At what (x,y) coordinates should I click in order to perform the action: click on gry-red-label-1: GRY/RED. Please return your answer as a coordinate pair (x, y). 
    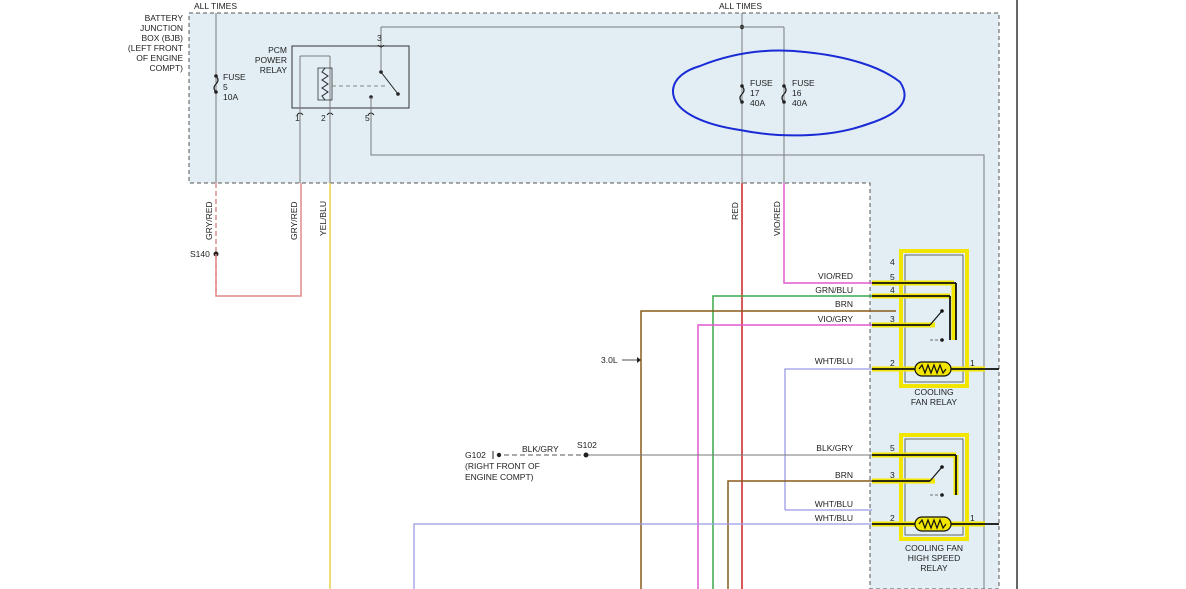
    Looking at the image, I should click on (209, 220).